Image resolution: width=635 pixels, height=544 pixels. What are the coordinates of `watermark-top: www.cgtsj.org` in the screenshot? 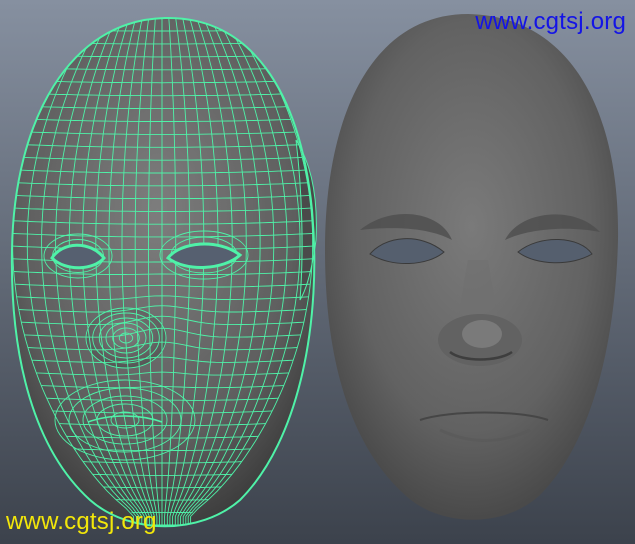 It's located at (550, 21).